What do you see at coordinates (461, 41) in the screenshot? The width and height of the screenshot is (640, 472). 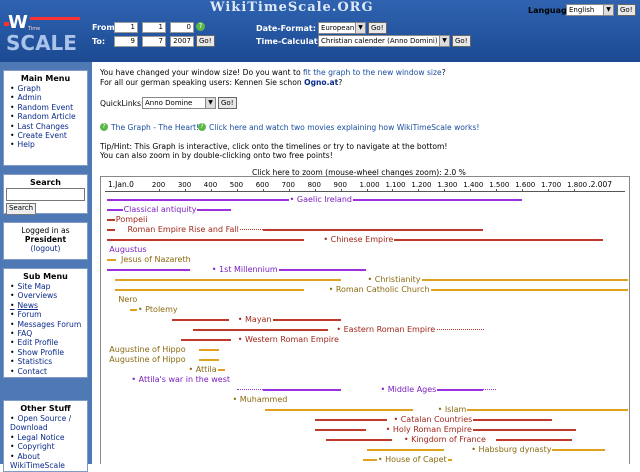 I see `time-calc-go-button: Go!` at bounding box center [461, 41].